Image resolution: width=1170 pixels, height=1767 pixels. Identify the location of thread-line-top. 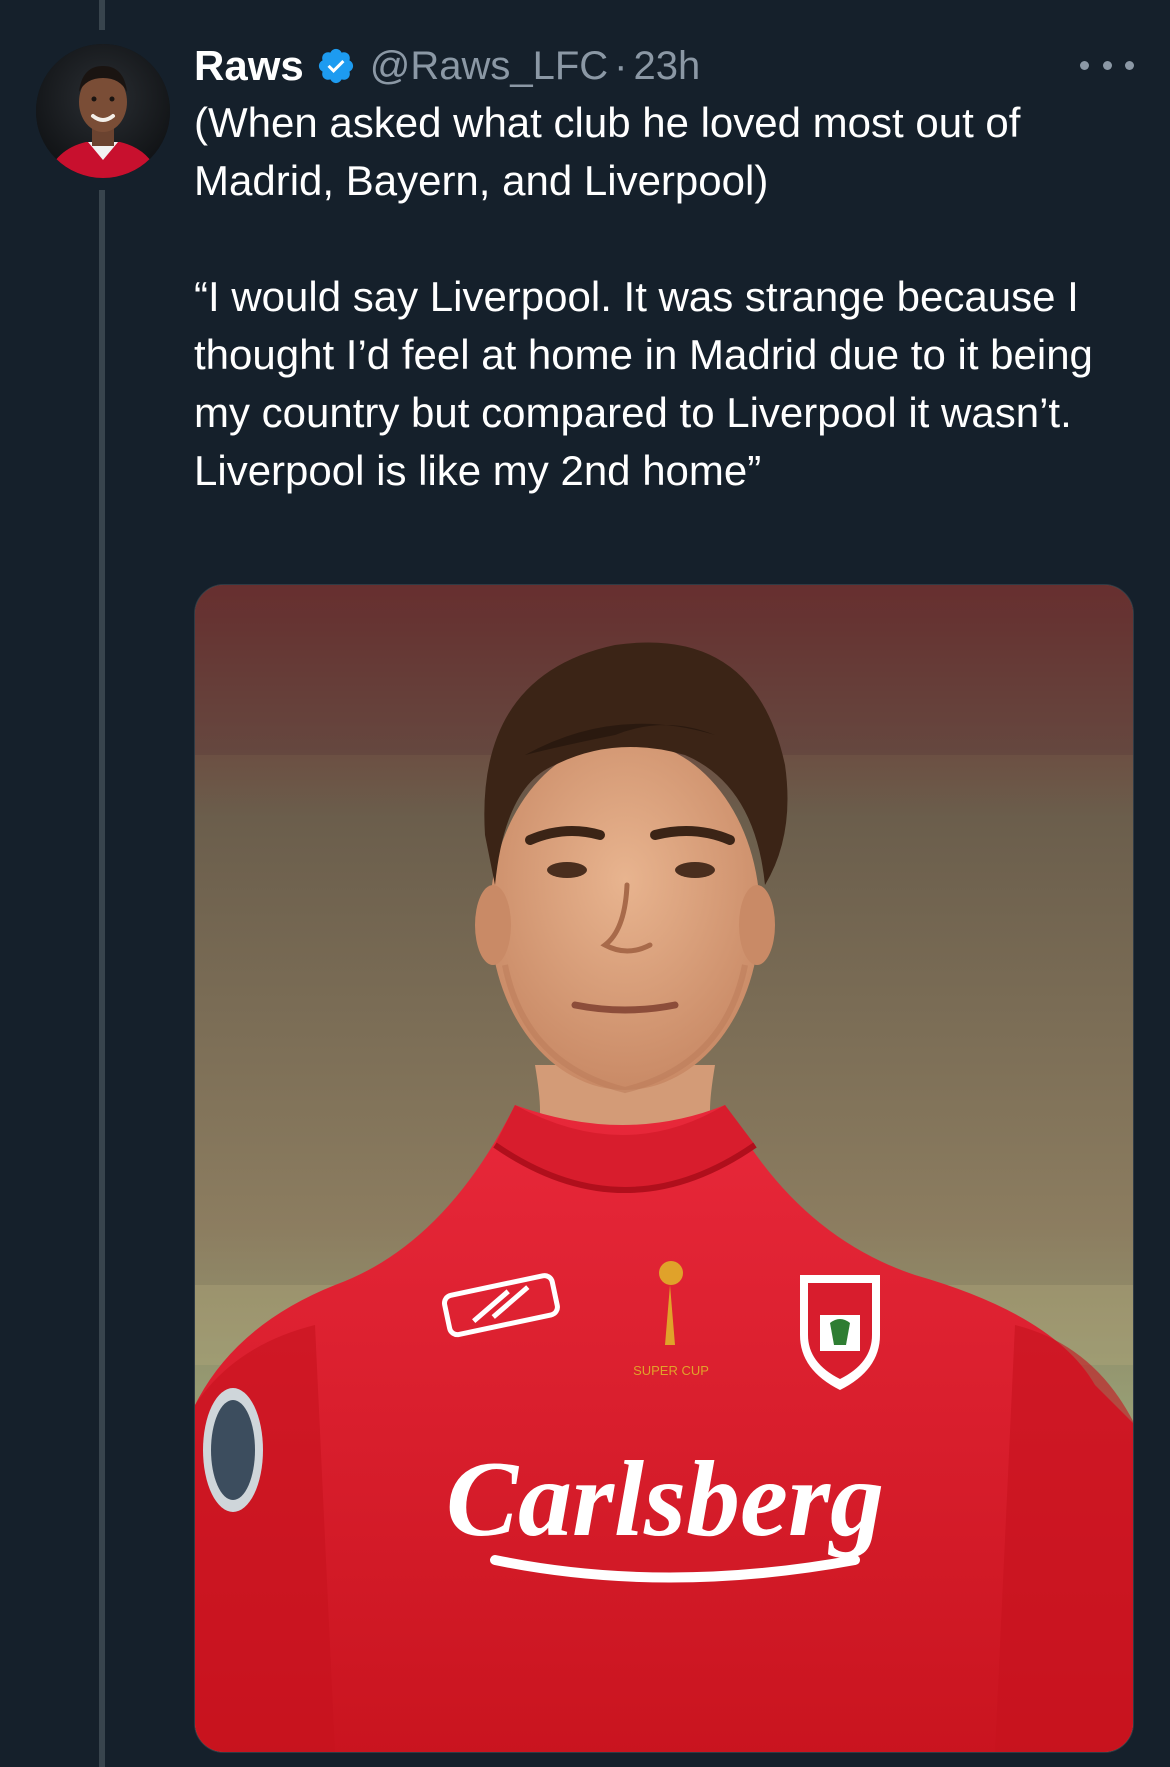
(102, 15).